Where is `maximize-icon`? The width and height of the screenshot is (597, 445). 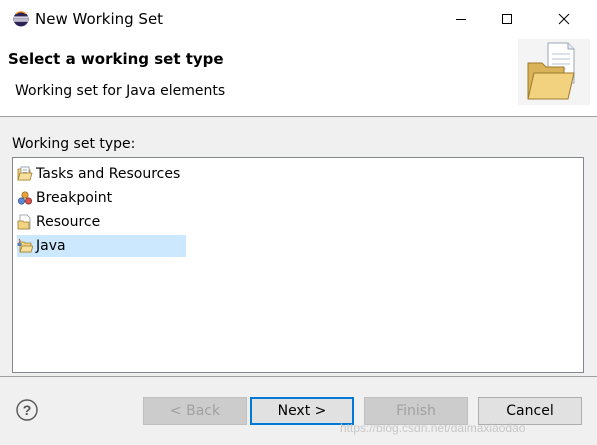 maximize-icon is located at coordinates (507, 19).